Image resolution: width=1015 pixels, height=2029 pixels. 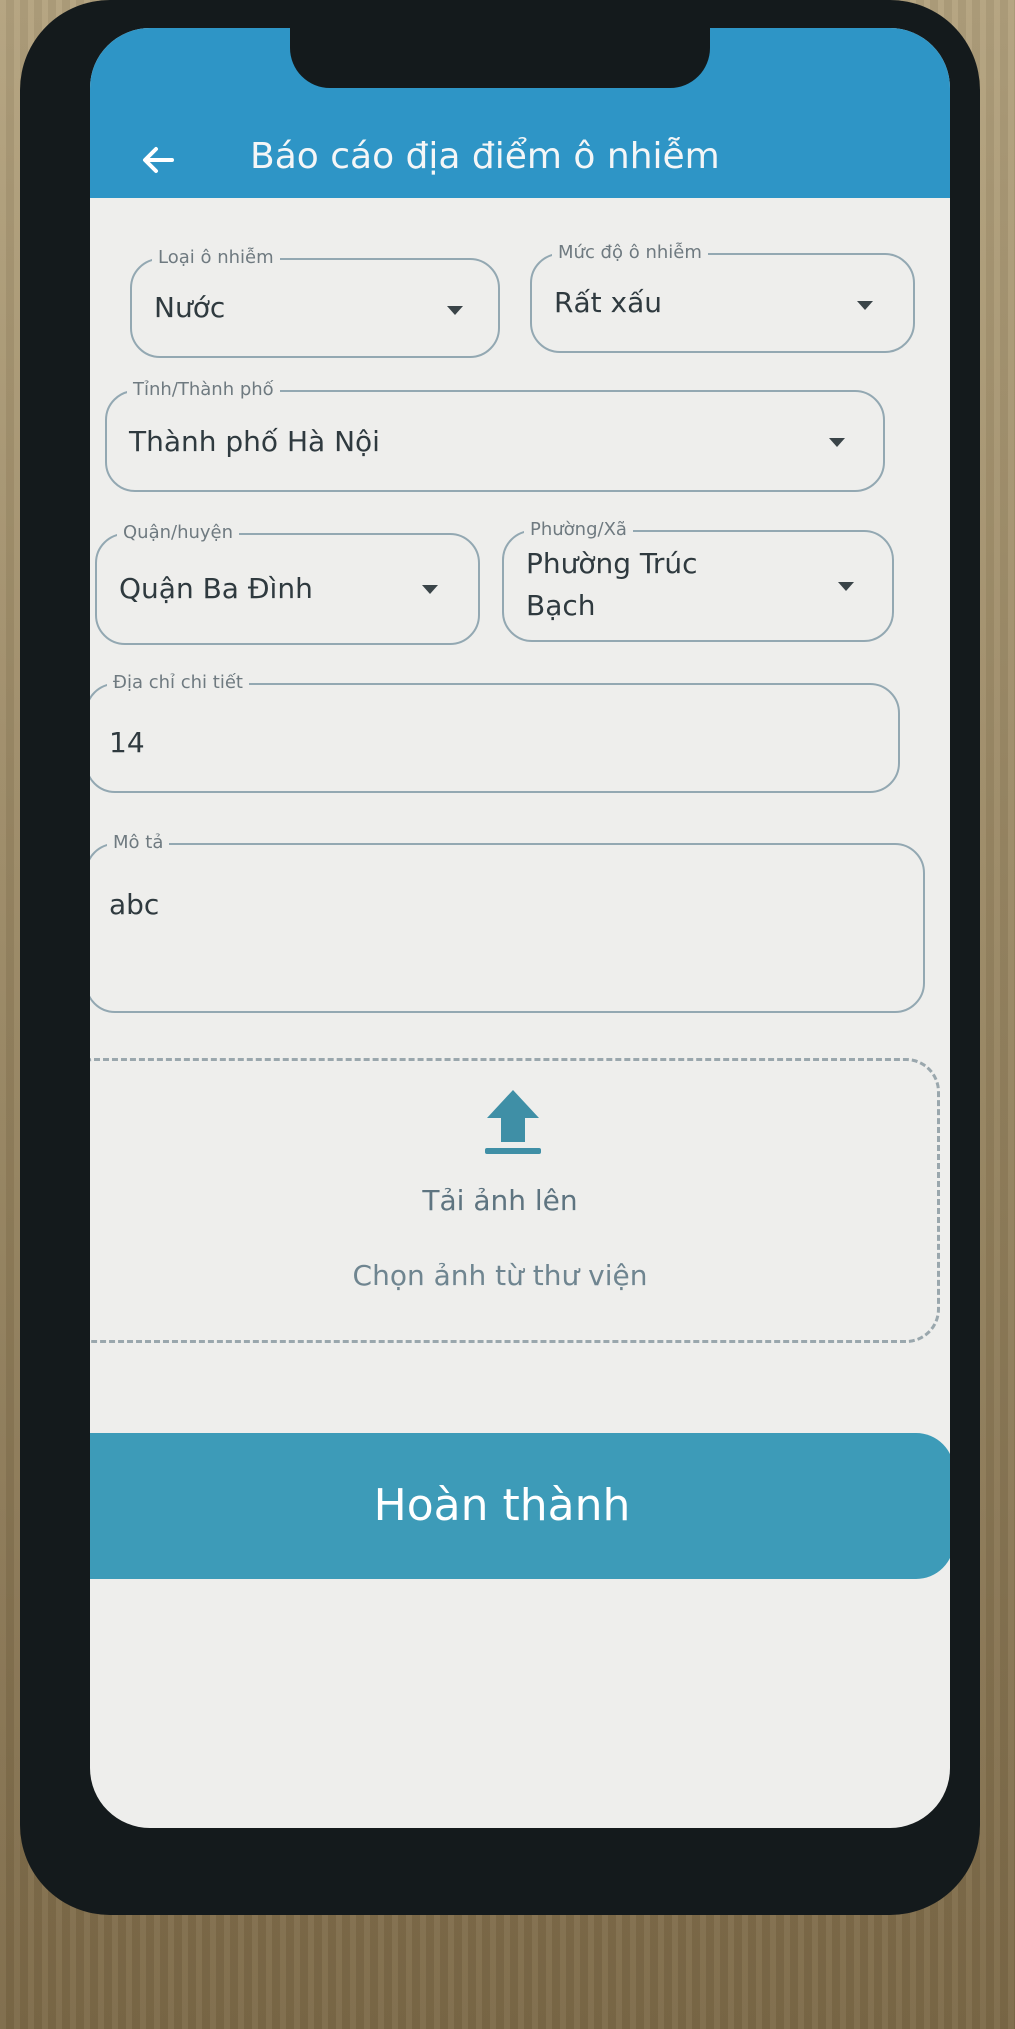 What do you see at coordinates (216, 588) in the screenshot?
I see `district-value: Quận Ba Đình` at bounding box center [216, 588].